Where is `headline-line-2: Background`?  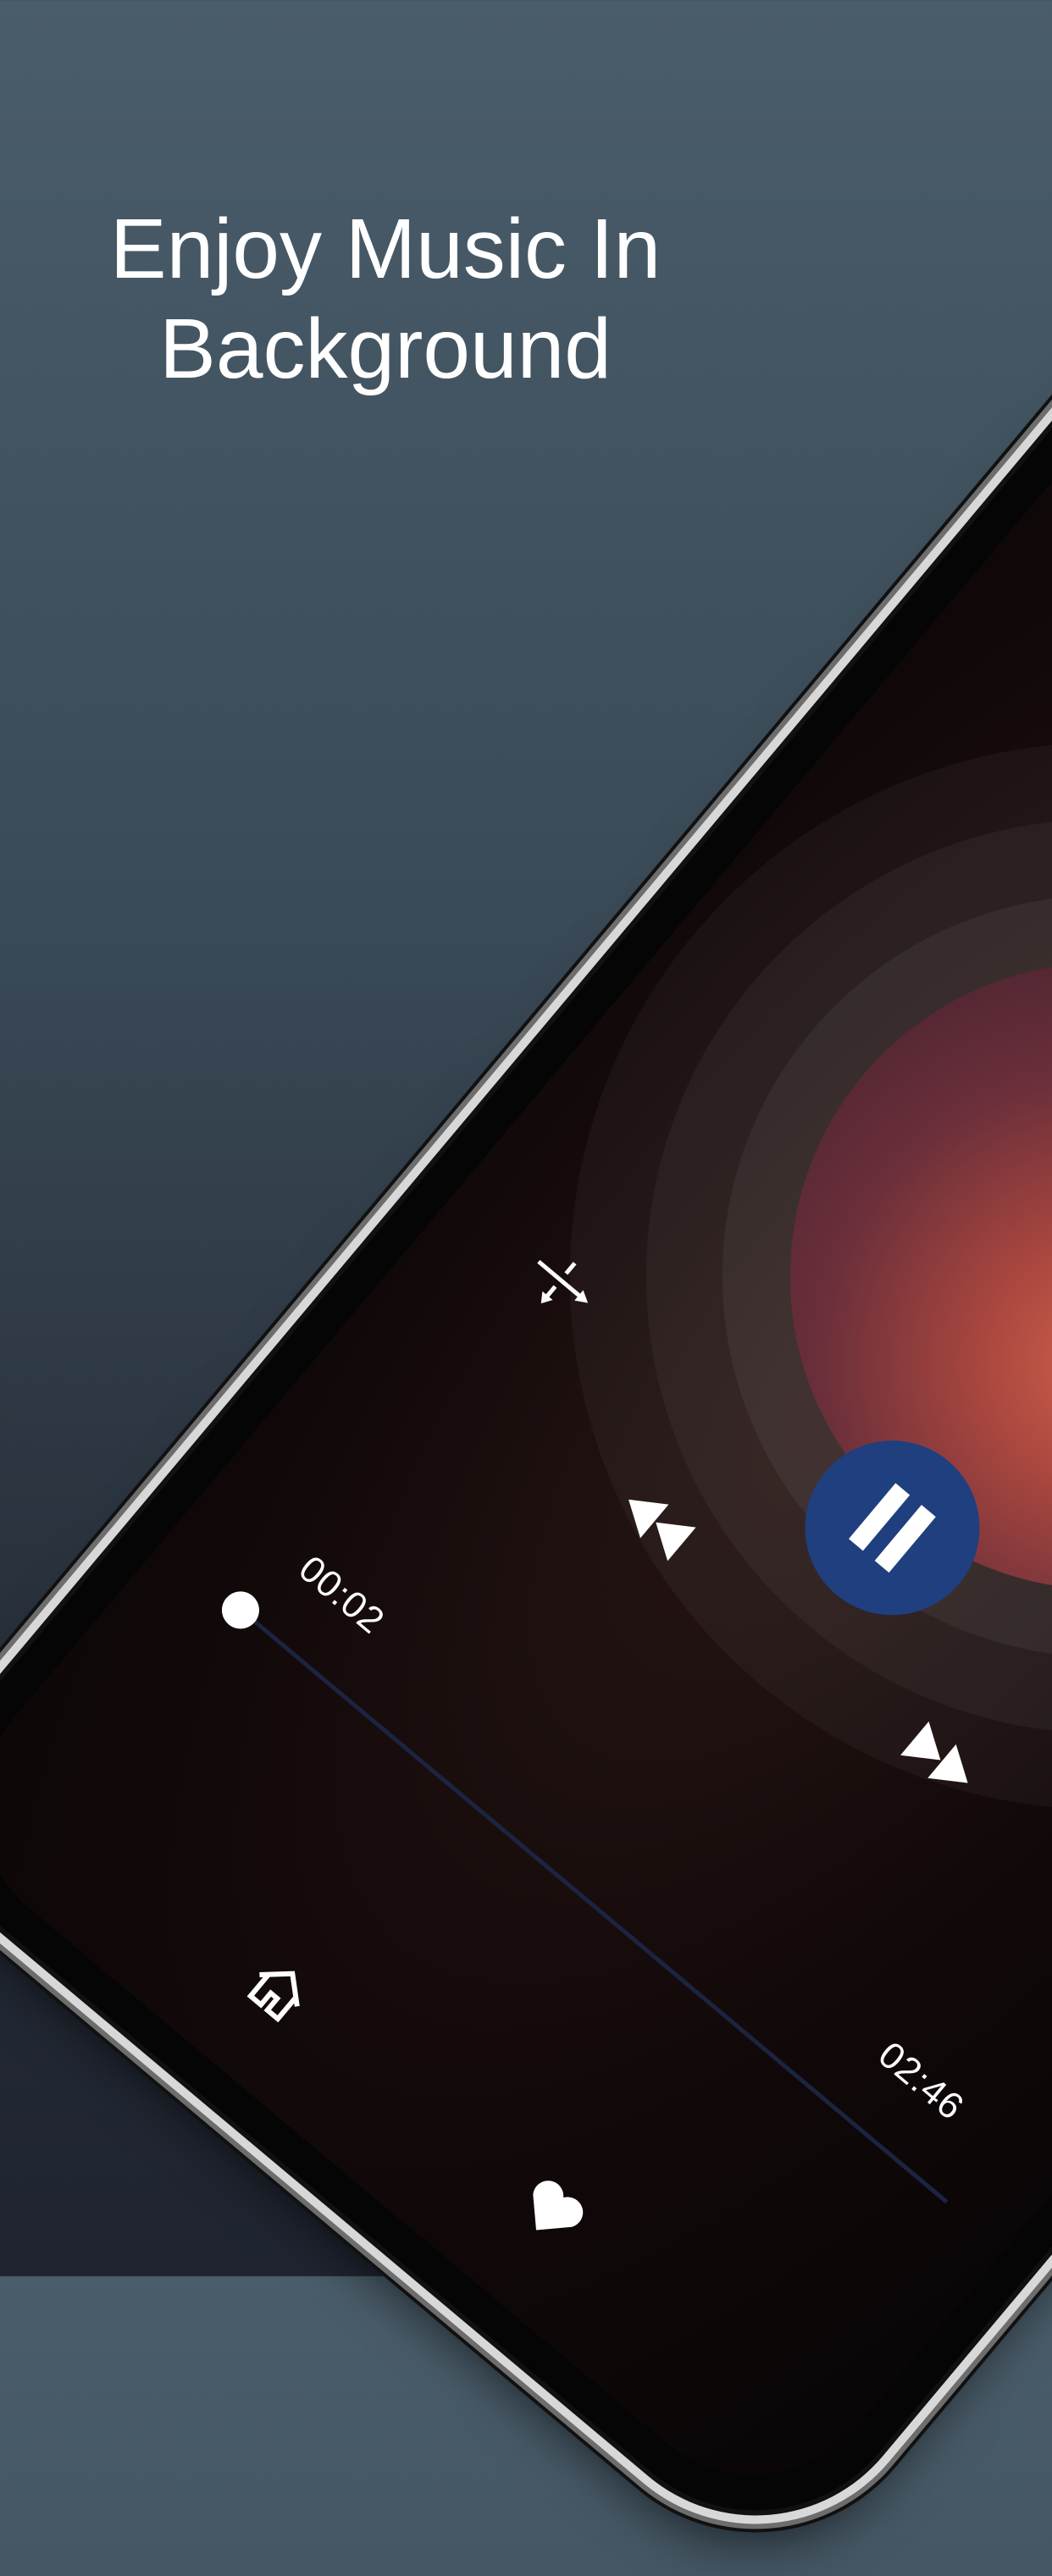
headline-line-2: Background is located at coordinates (385, 348).